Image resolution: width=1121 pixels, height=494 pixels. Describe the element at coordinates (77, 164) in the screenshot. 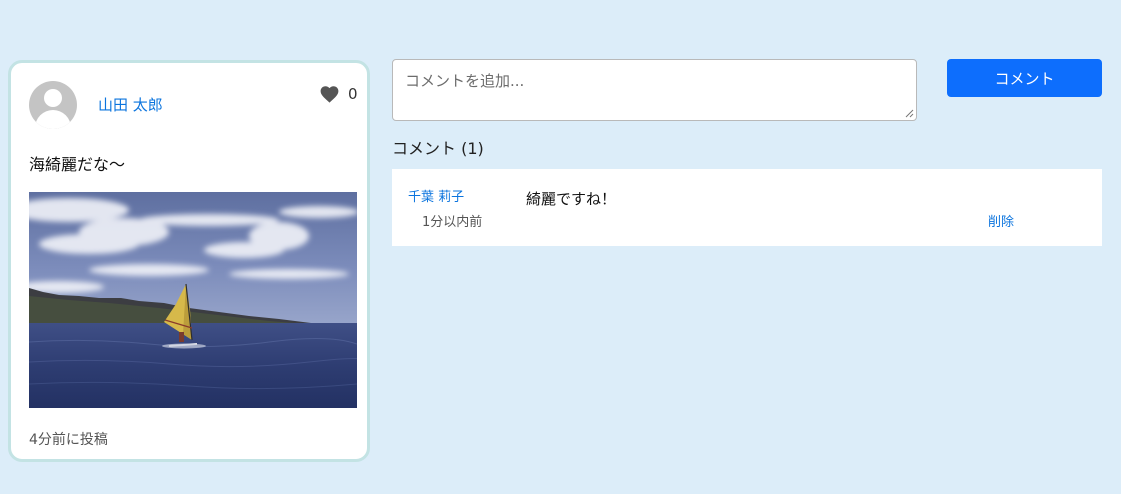

I see `post-text: 海綺麗だな〜` at that location.